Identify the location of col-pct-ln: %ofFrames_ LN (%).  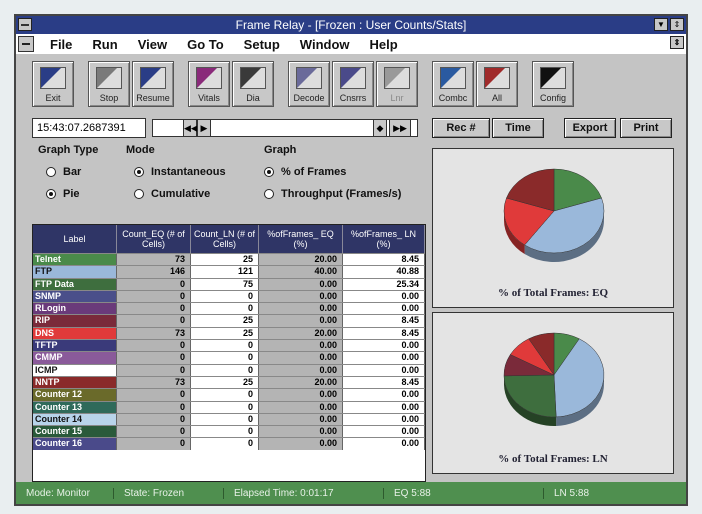
(384, 239).